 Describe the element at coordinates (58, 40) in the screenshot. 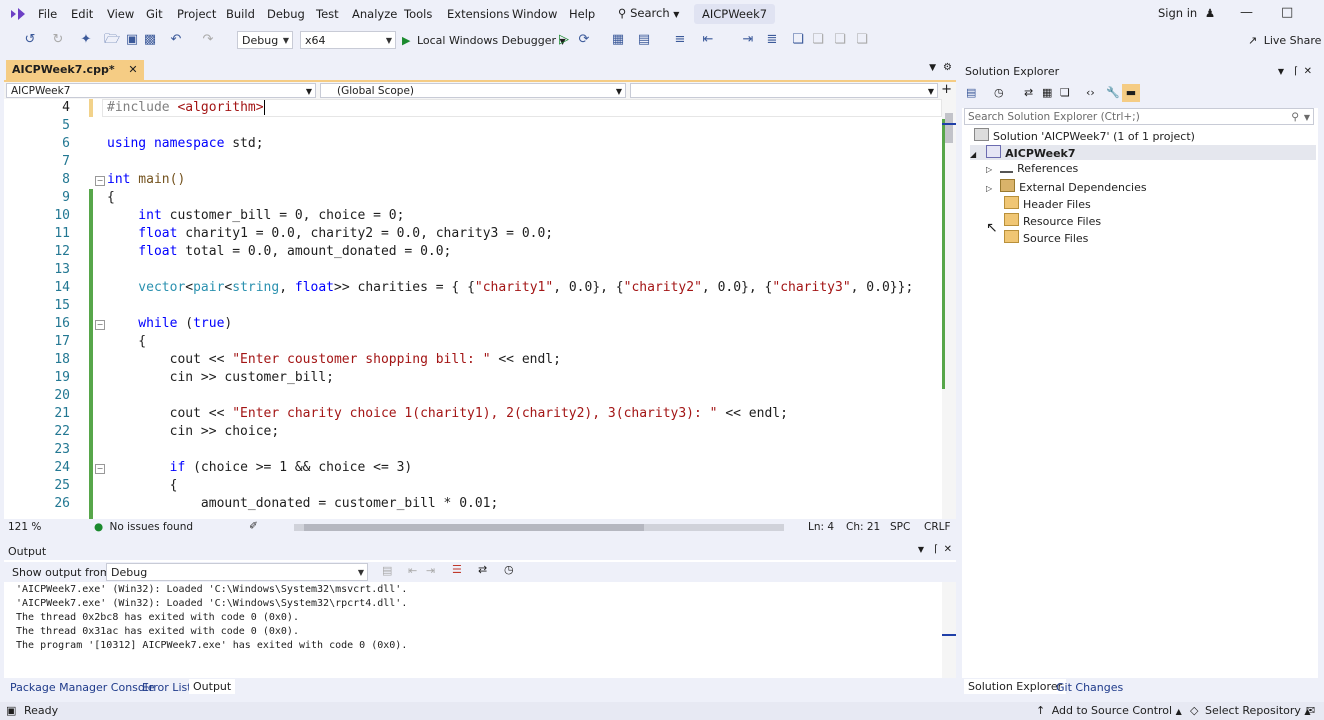

I see `forward-icon: ↻` at that location.